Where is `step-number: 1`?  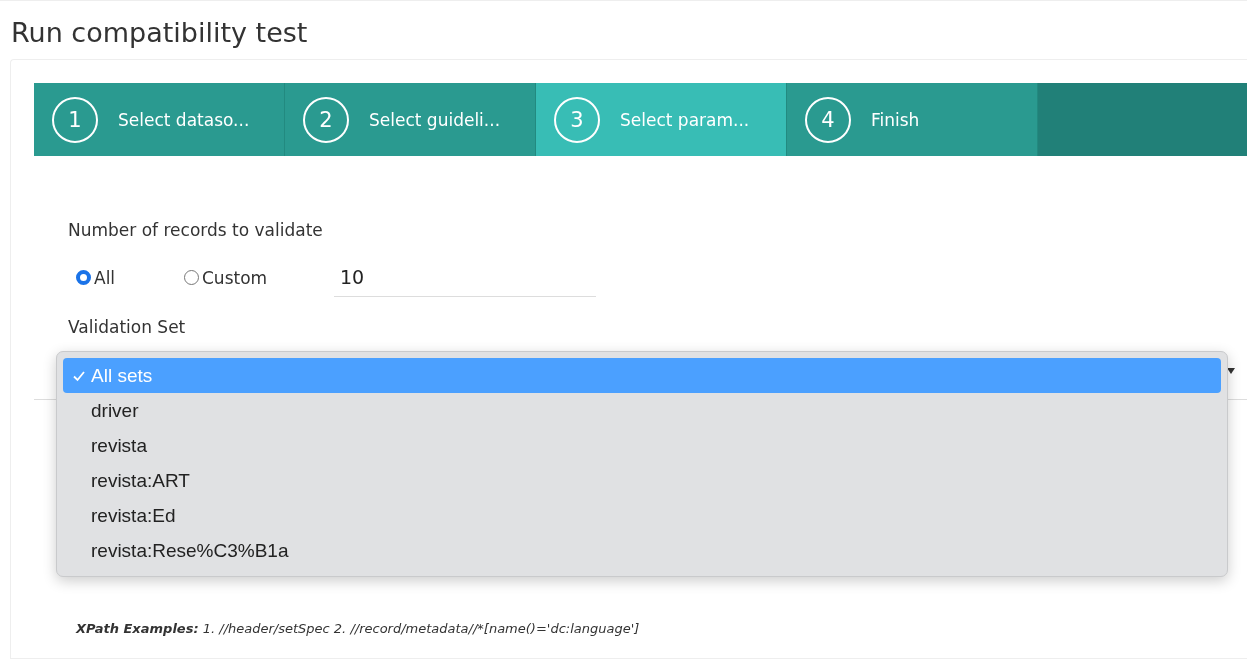
step-number: 1 is located at coordinates (75, 119).